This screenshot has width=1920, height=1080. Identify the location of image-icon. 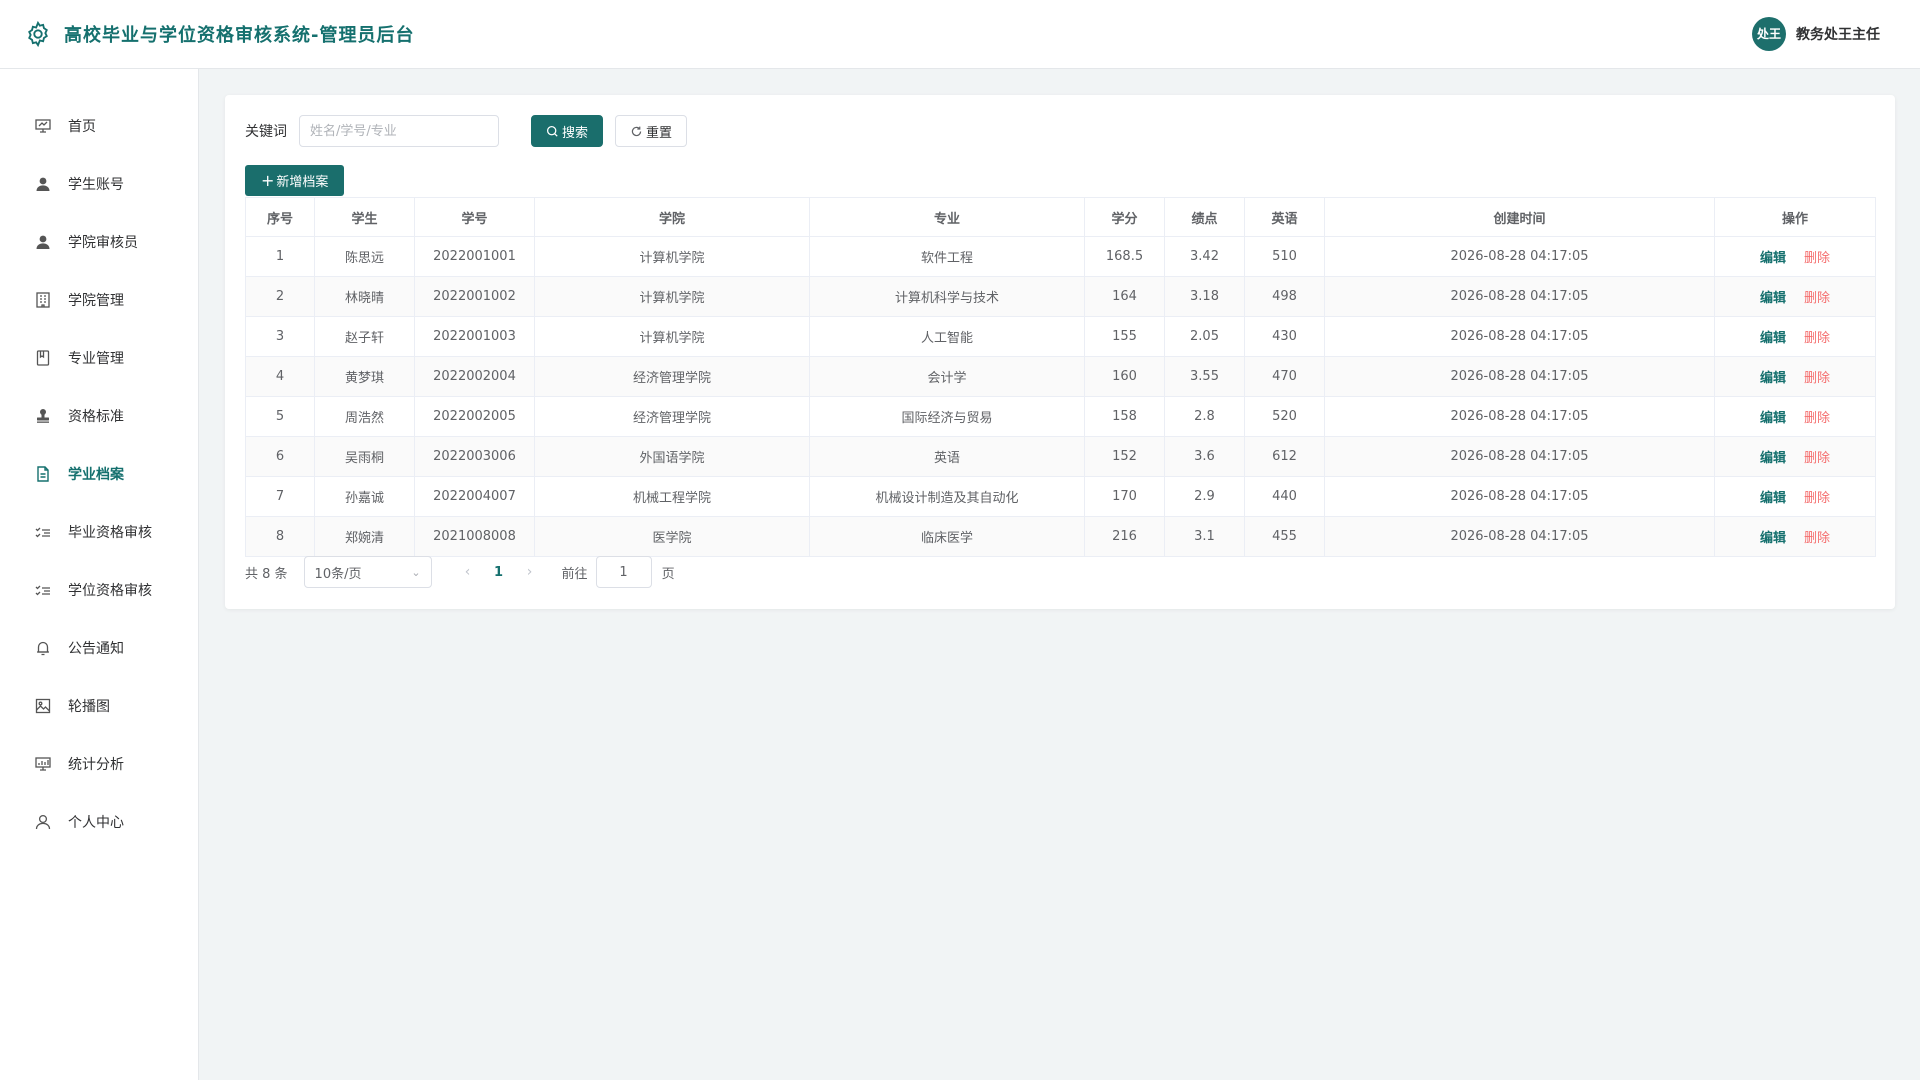
(43, 706).